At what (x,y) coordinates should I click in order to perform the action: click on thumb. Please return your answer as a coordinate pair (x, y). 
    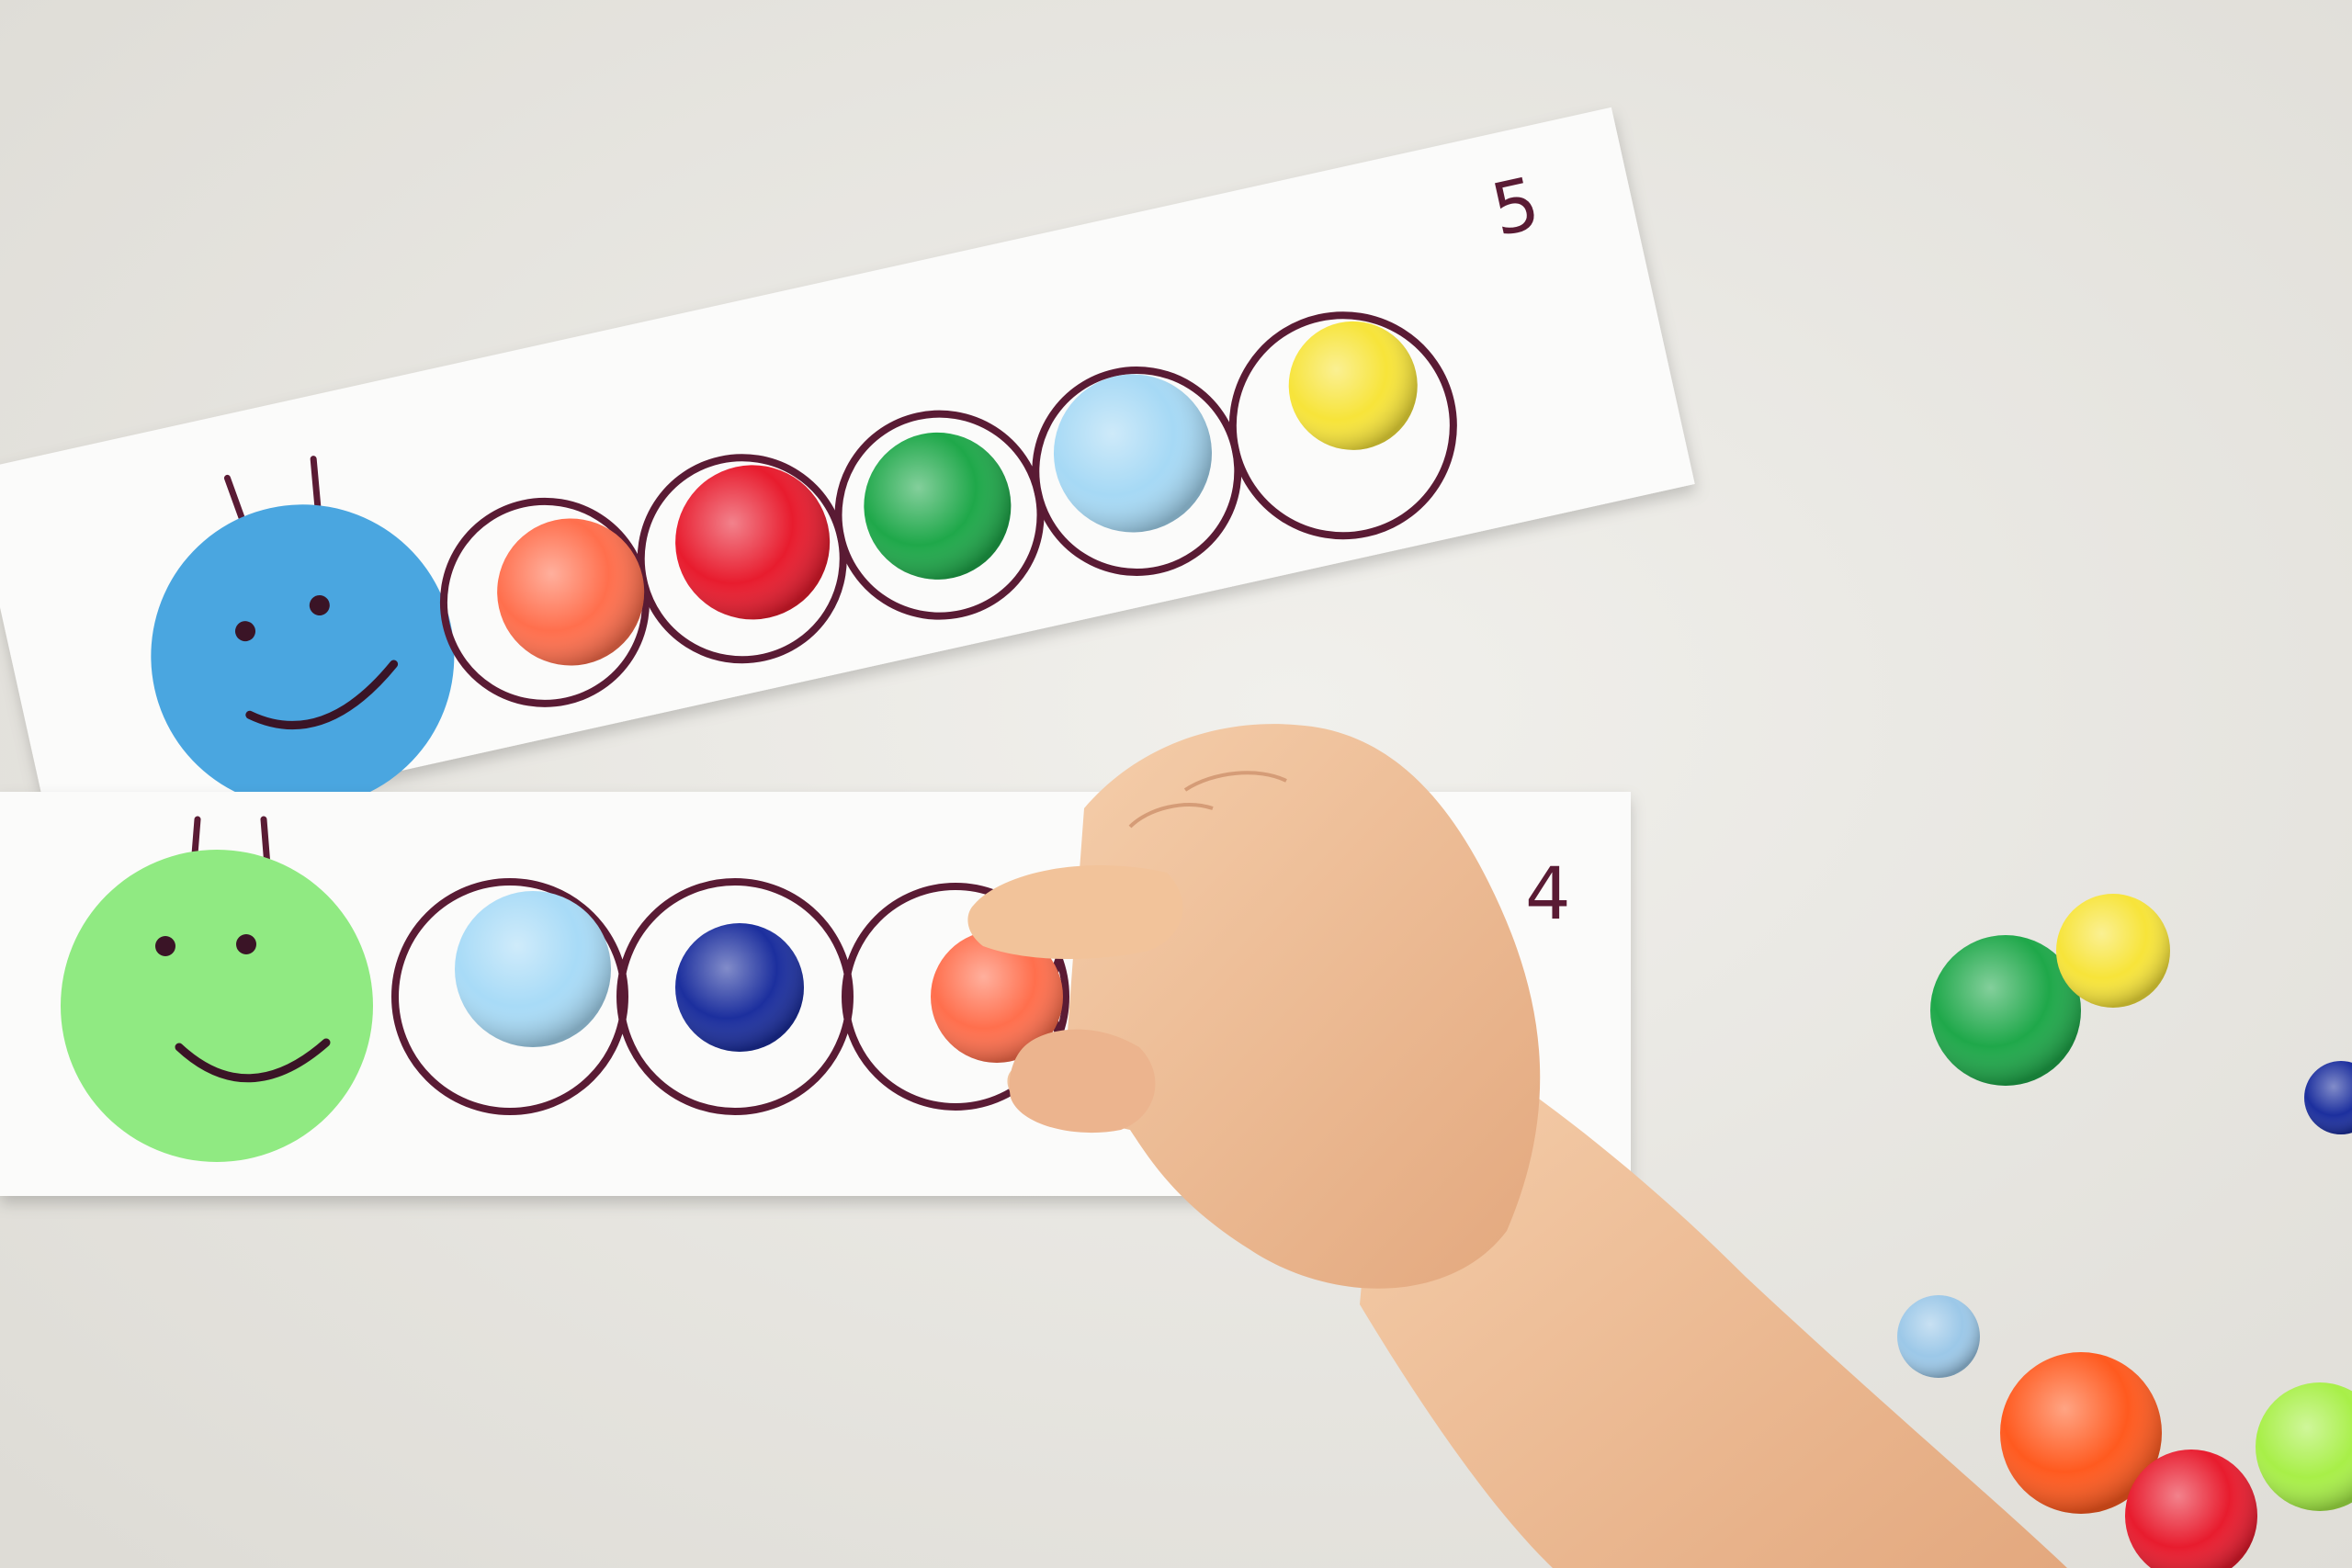
    Looking at the image, I should click on (1082, 1081).